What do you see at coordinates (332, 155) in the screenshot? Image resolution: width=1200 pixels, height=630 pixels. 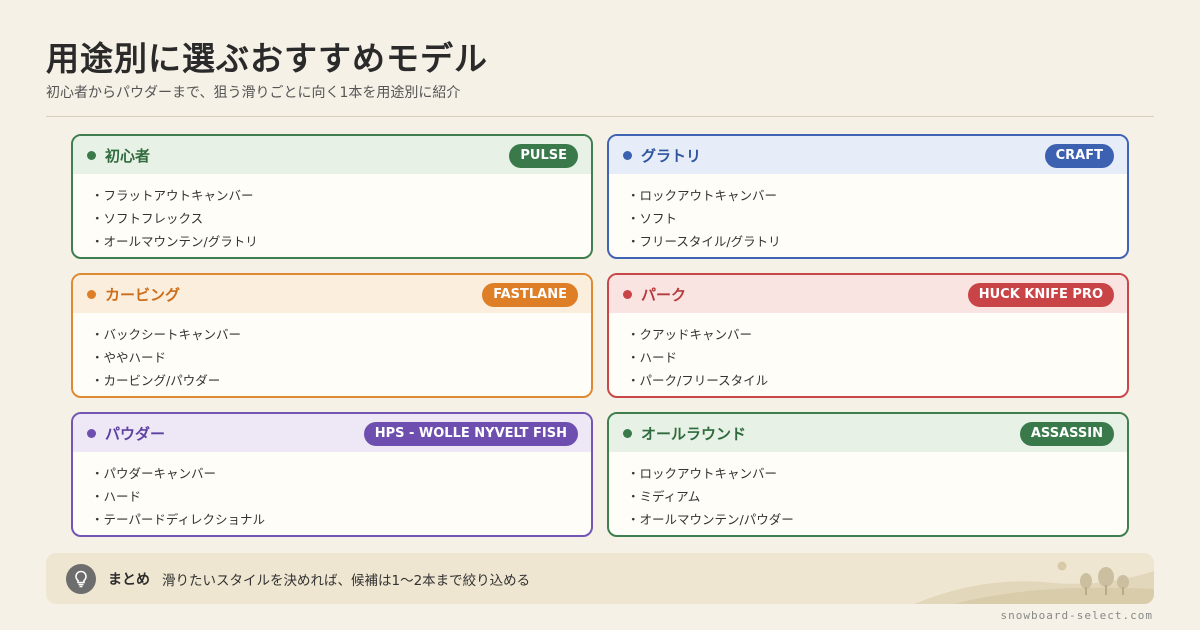 I see `card-header: 初心者 PULSE` at bounding box center [332, 155].